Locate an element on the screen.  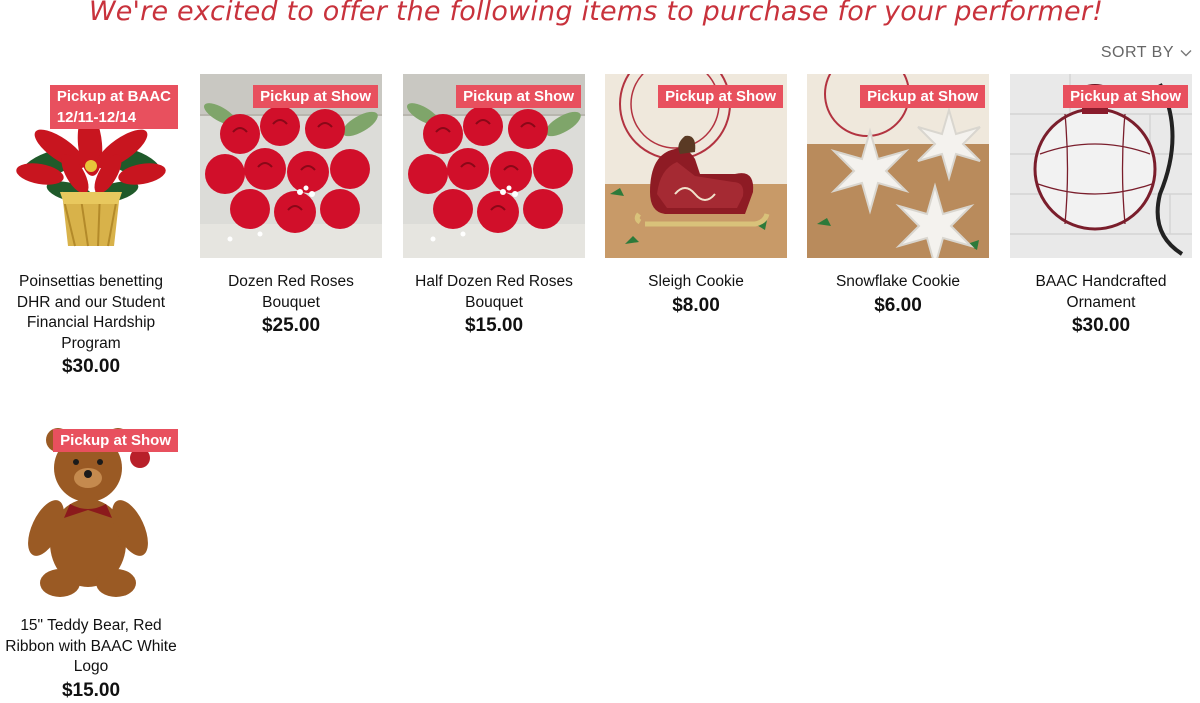
product-name: Sleigh Cookie is located at coordinates (696, 282).